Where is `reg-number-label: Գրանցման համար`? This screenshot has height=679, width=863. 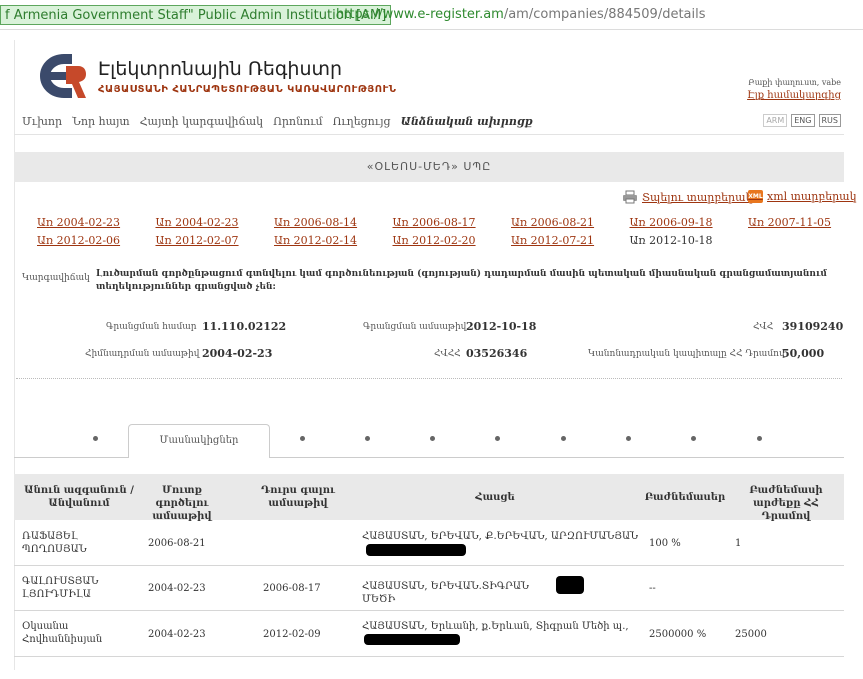
reg-number-label: Գրանցման համար is located at coordinates (151, 327).